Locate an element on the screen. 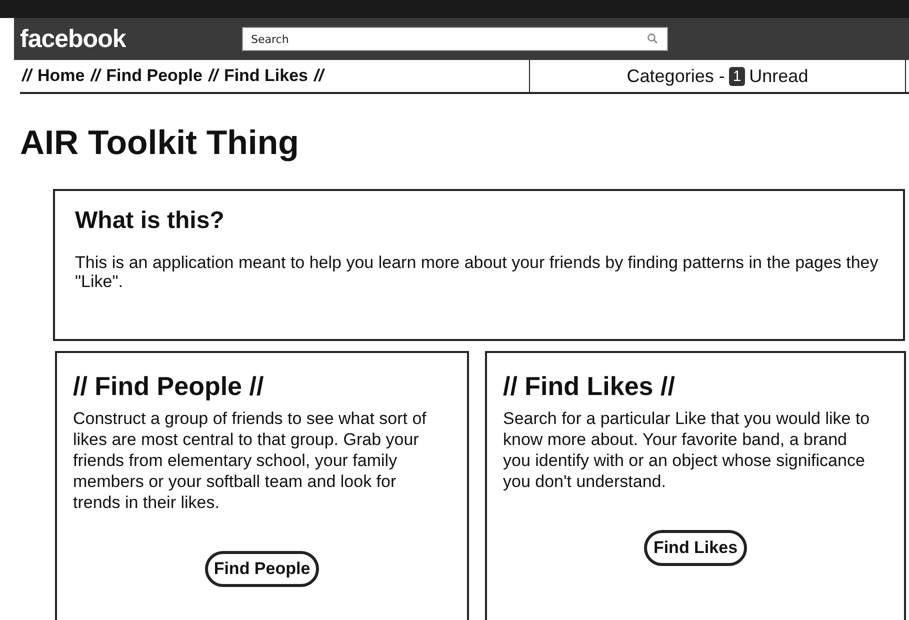 The image size is (909, 620). action-button: Find People is located at coordinates (262, 569).